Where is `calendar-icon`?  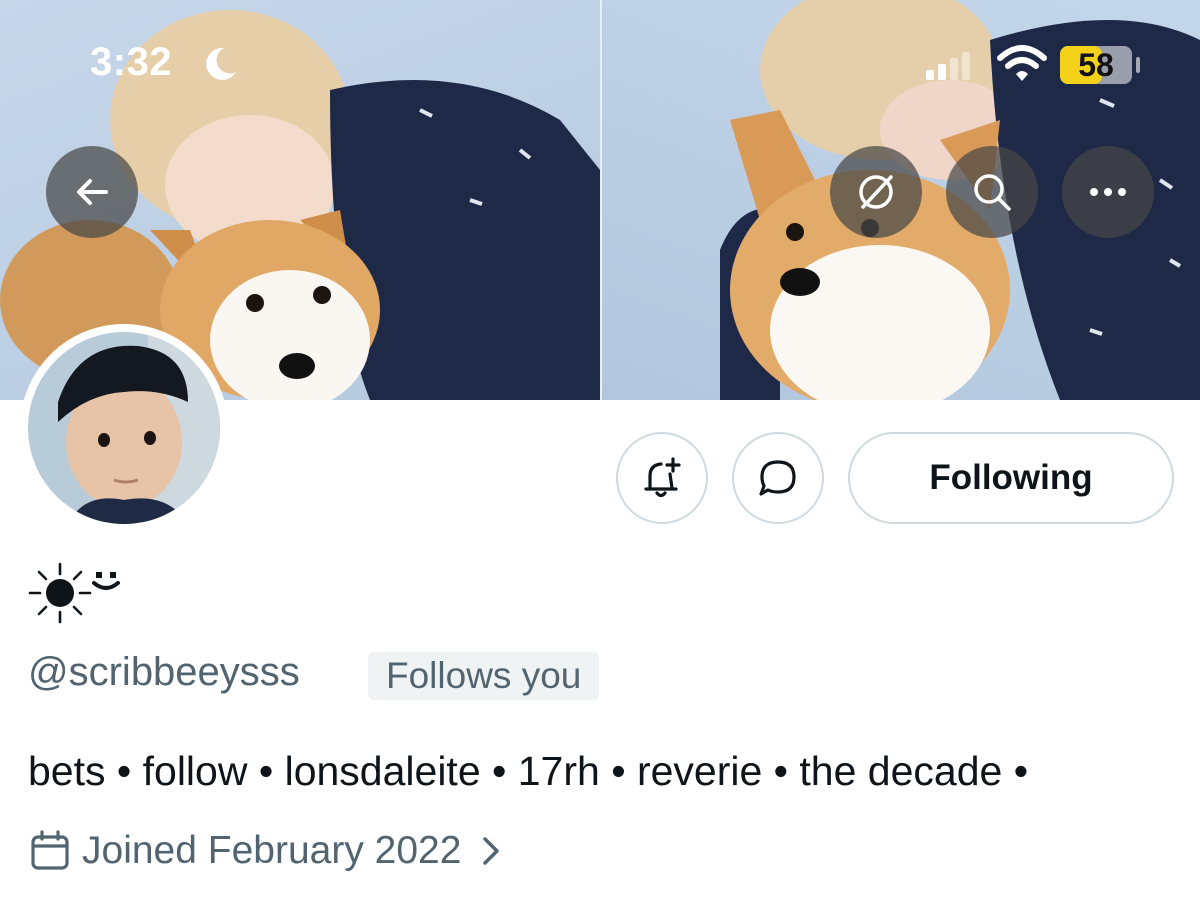 calendar-icon is located at coordinates (50, 850).